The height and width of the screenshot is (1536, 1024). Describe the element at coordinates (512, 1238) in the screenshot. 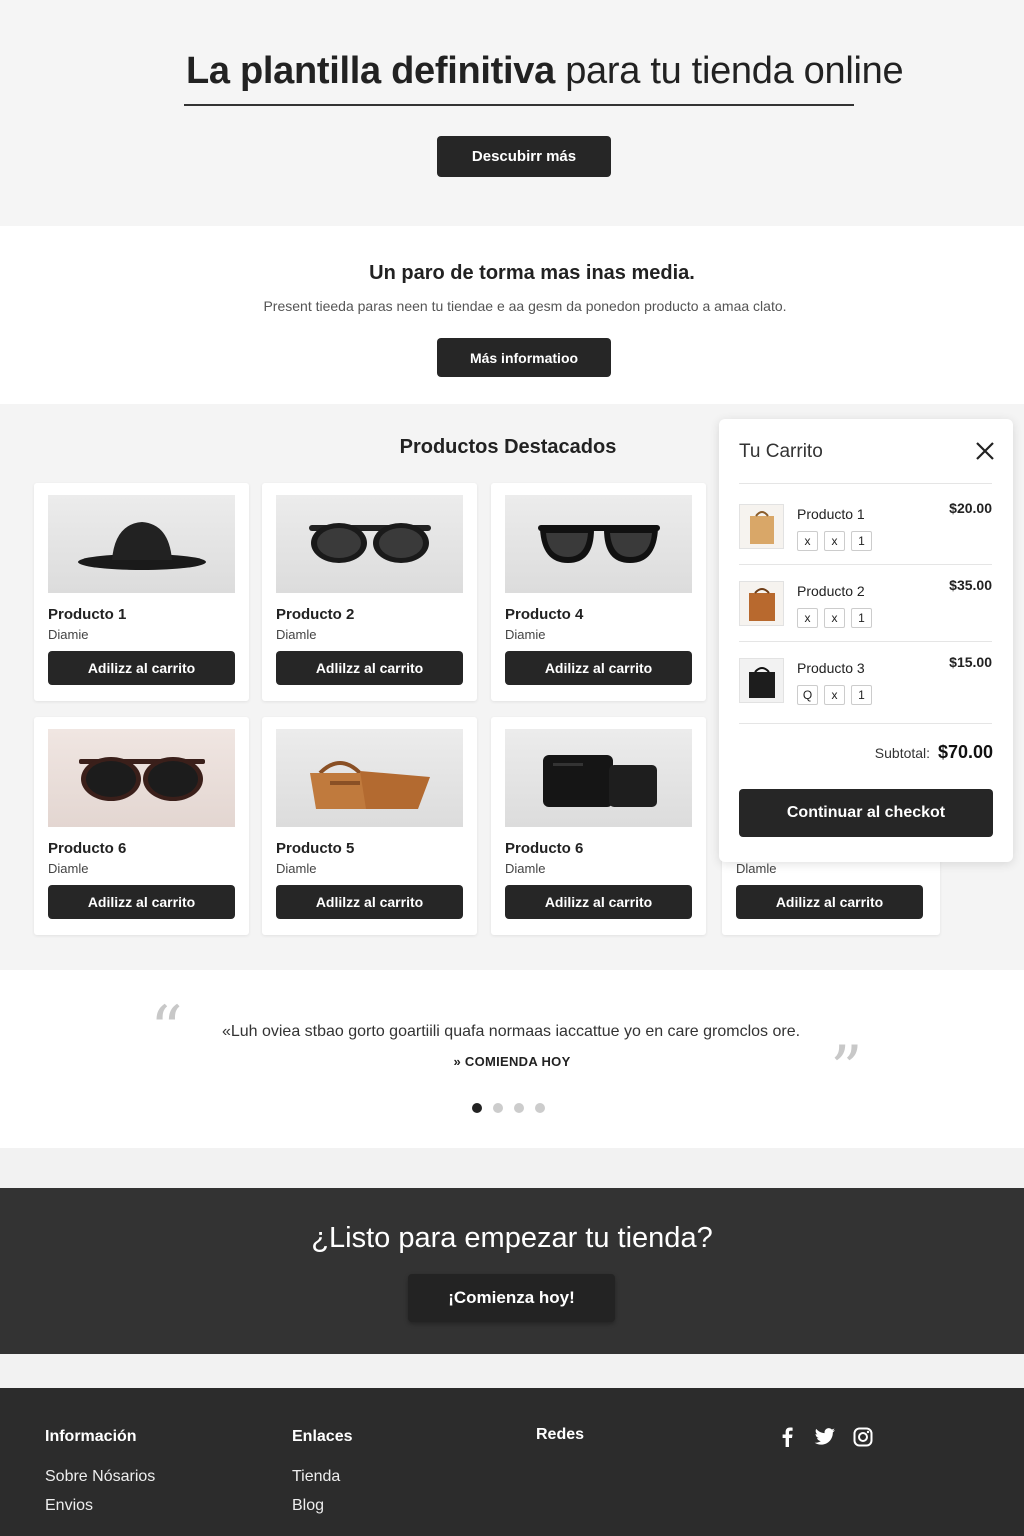

I see `cta-title: ¿Listo para empezar tu tienda?` at that location.